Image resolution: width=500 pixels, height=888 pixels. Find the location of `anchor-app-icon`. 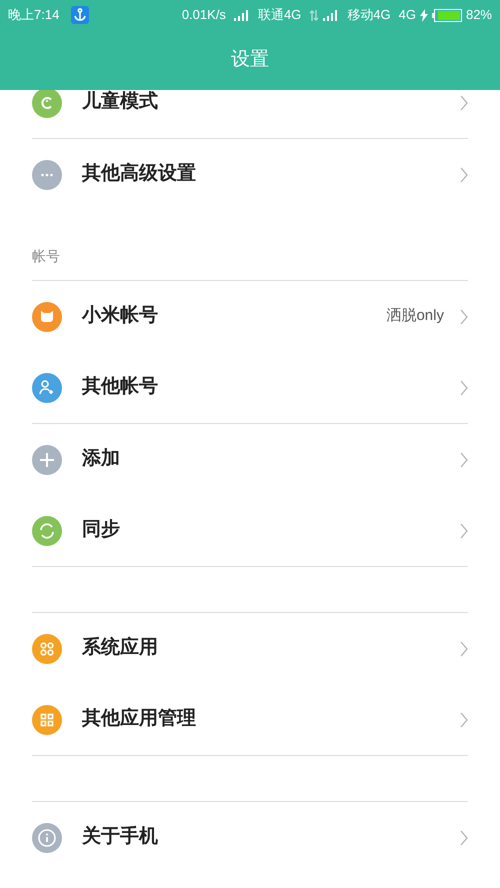

anchor-app-icon is located at coordinates (80, 15).